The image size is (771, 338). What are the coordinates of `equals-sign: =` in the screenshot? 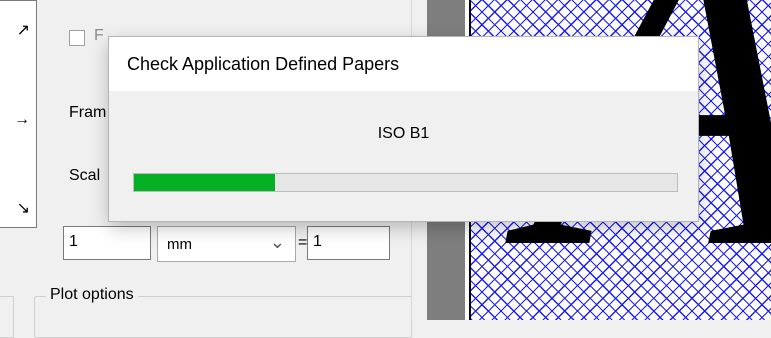 It's located at (303, 242).